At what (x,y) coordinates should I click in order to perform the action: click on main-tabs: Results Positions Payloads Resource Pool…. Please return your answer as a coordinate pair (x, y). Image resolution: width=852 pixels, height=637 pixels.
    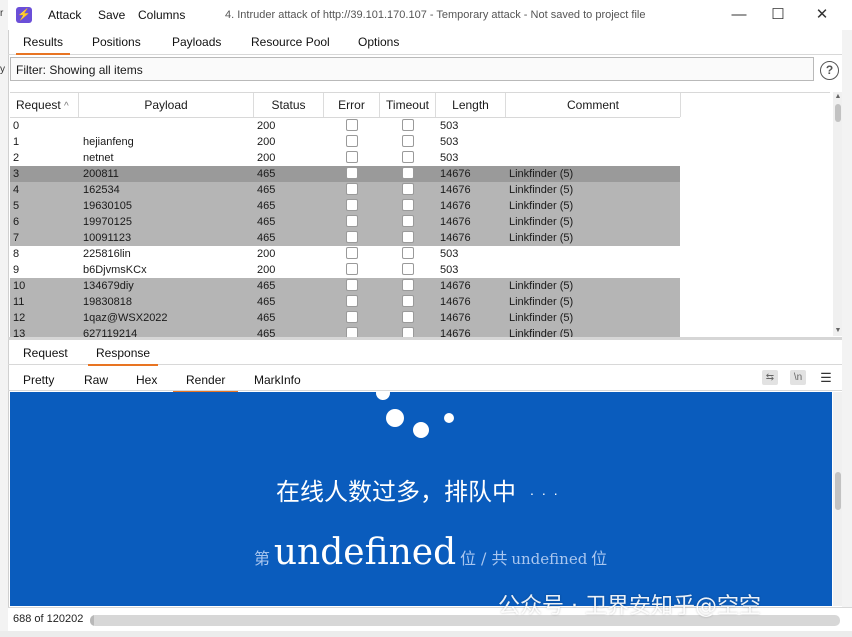
    Looking at the image, I should click on (425, 42).